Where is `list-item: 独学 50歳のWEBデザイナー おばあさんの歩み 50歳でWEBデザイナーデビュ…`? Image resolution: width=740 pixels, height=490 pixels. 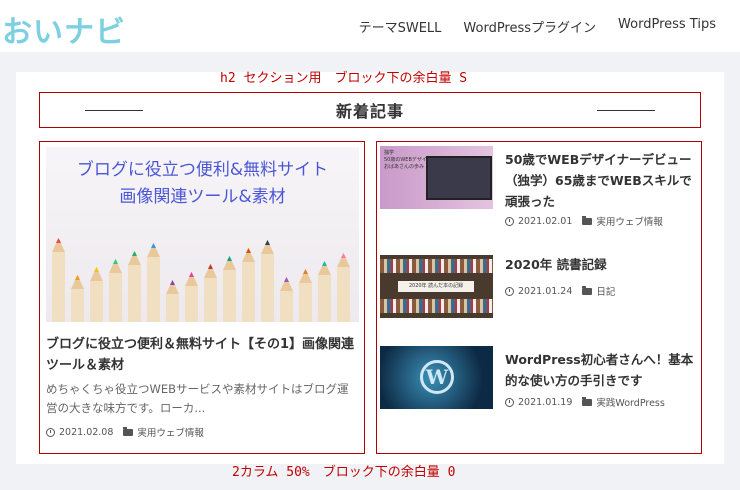
list-item: 独学 50歳のWEBデザイナー おばあさんの歩み 50歳でWEBデザイナーデビュ… is located at coordinates (540, 187).